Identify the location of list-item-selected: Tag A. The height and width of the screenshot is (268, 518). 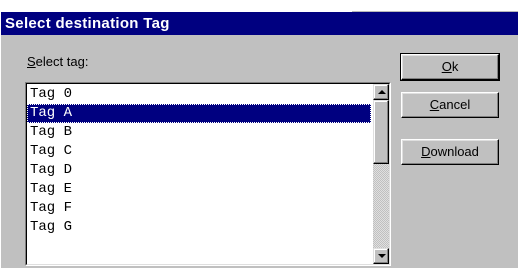
(199, 113).